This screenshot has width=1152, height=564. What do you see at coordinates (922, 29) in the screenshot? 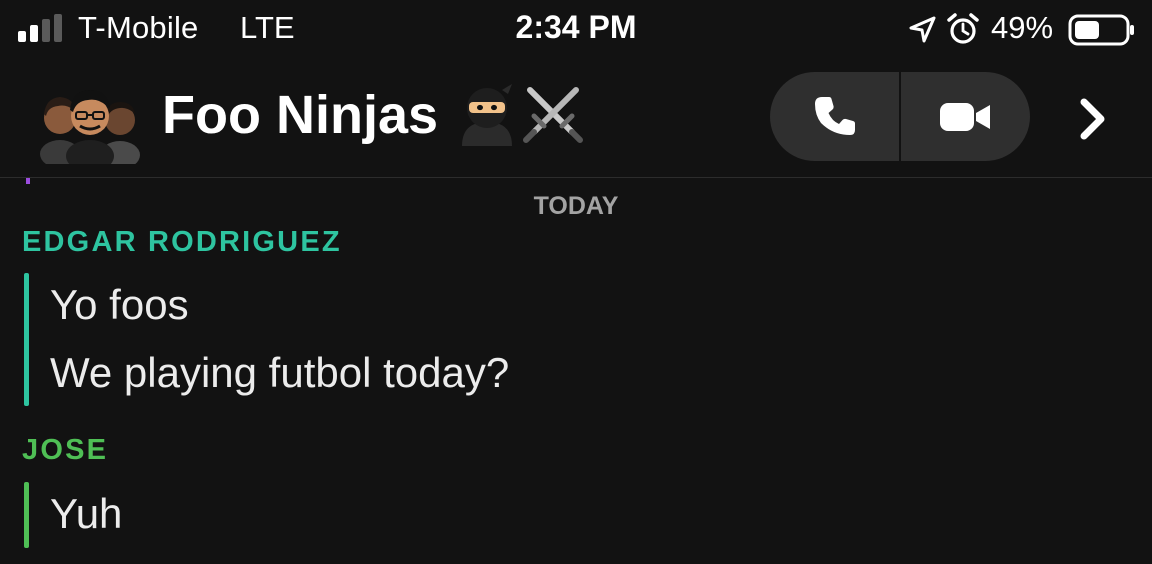
I see `location-arrow-icon` at bounding box center [922, 29].